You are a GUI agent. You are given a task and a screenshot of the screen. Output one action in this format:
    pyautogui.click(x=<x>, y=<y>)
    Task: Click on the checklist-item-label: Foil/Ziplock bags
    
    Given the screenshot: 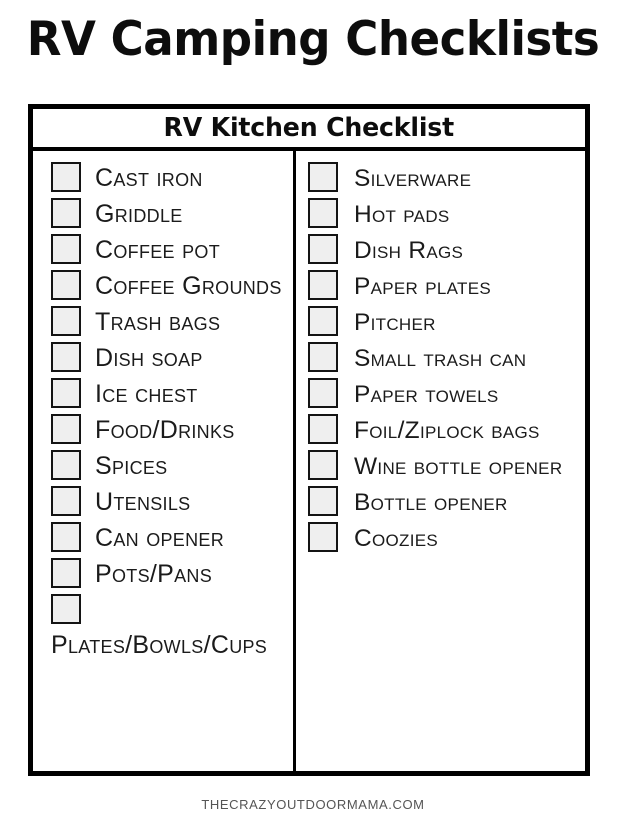 What is the action you would take?
    pyautogui.click(x=447, y=430)
    